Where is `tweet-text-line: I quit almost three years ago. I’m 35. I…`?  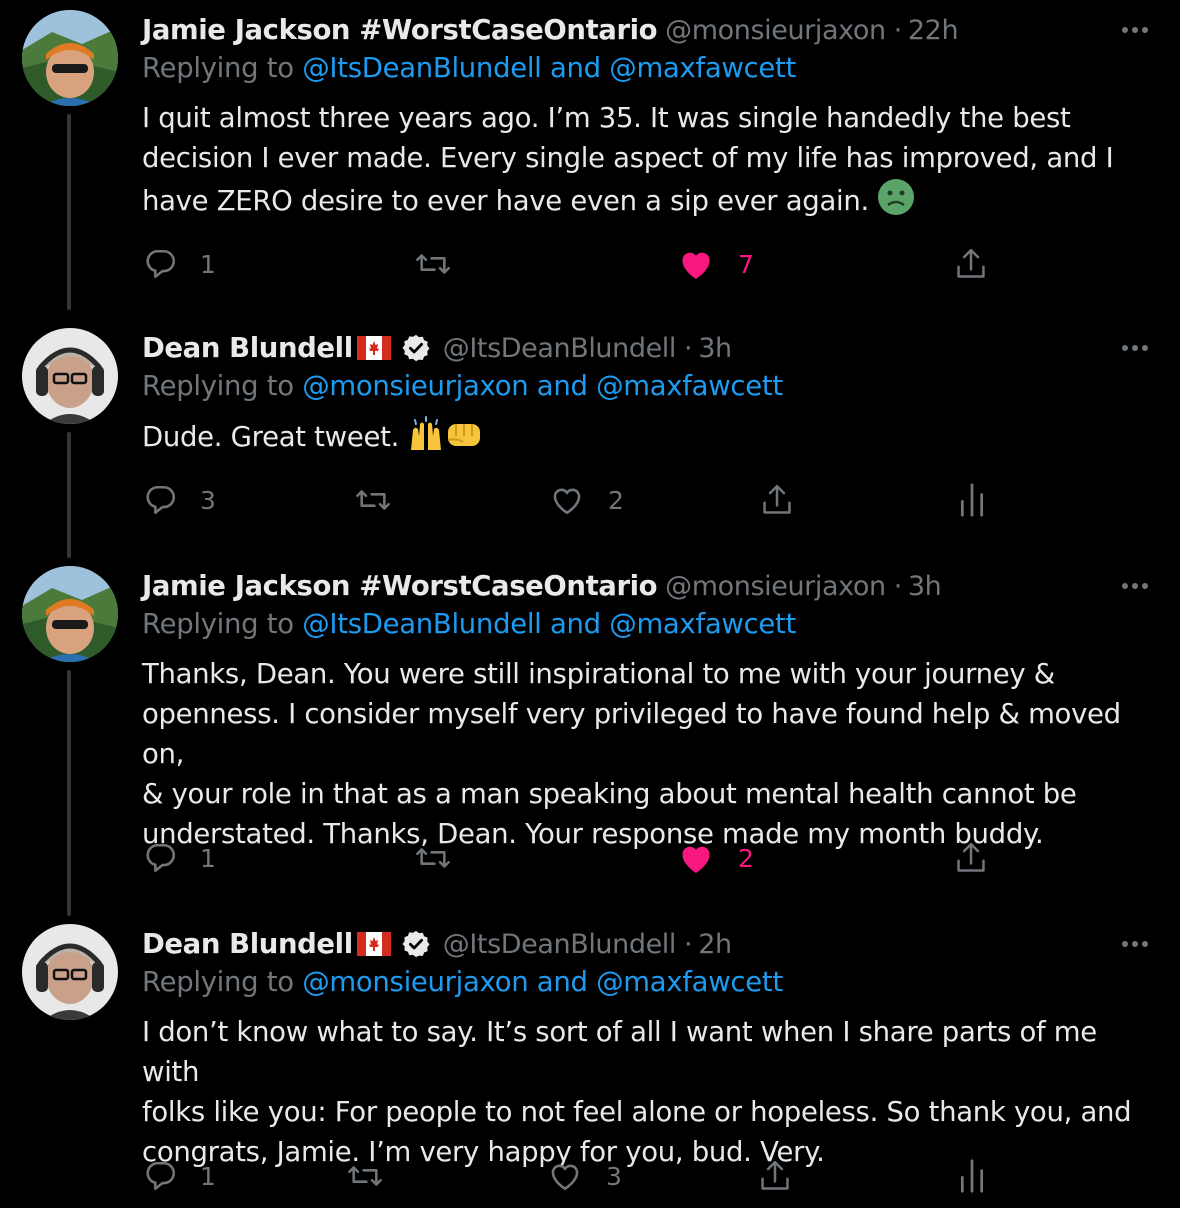 tweet-text-line: I quit almost three years ago. I’m 35. I… is located at coordinates (606, 118).